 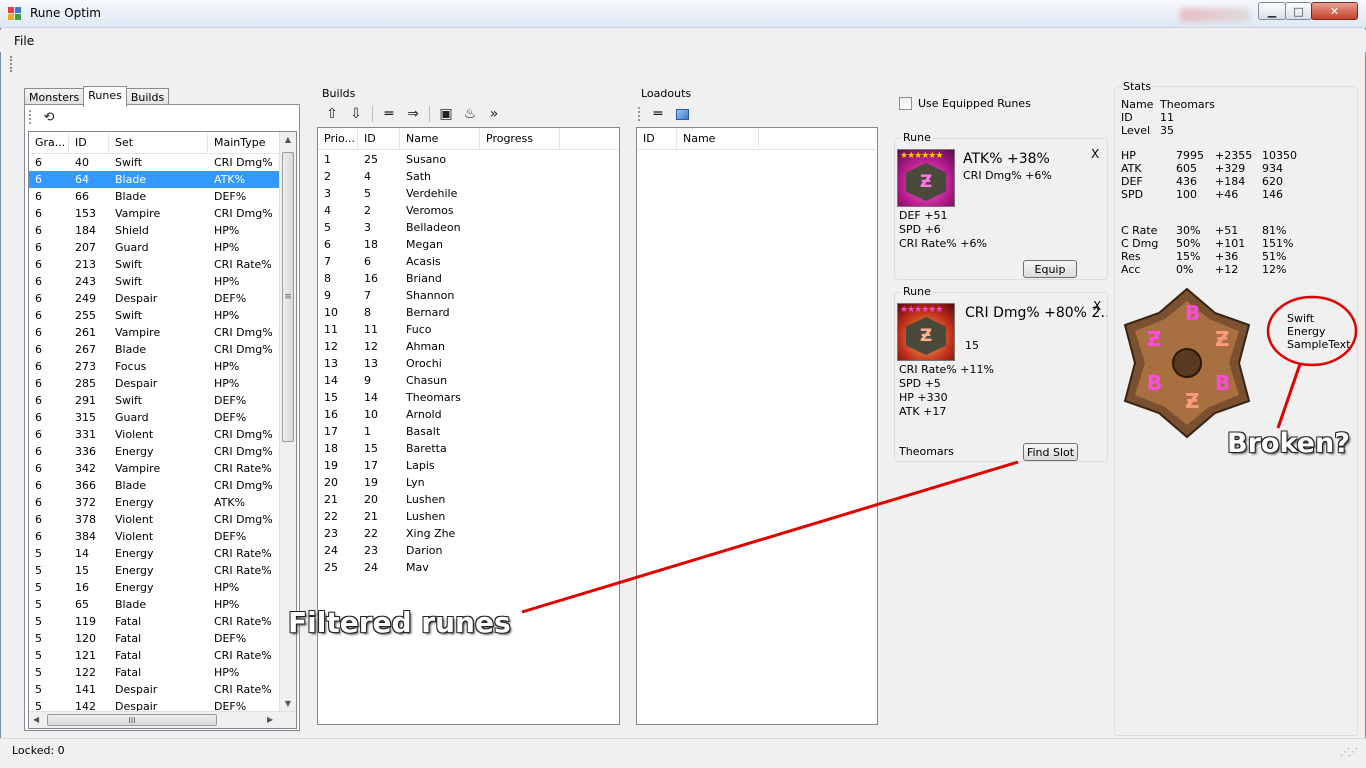 I want to click on rune-row: 6 378 Violent CRI Dmg%, so click(x=162, y=519).